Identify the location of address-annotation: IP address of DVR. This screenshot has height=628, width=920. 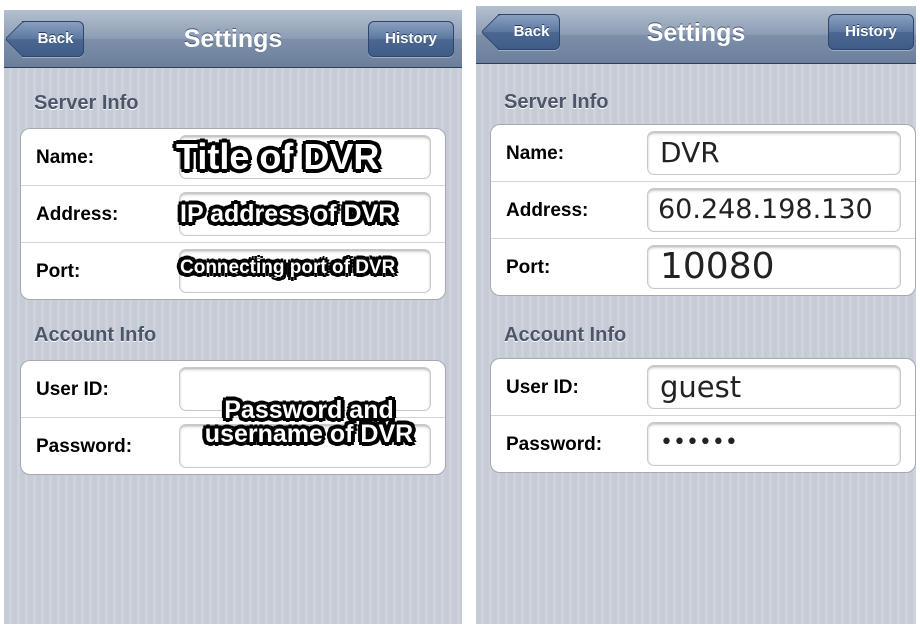
(288, 214).